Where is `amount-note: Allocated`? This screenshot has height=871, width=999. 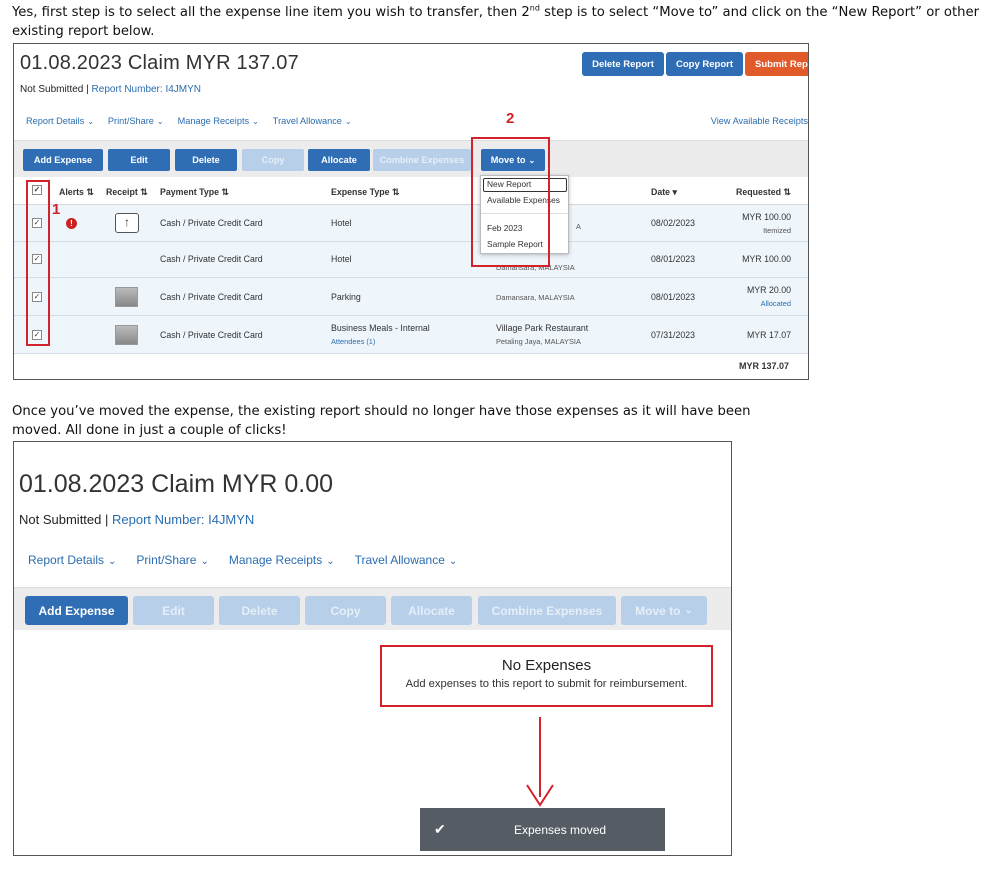
amount-note: Allocated is located at coordinates (776, 303).